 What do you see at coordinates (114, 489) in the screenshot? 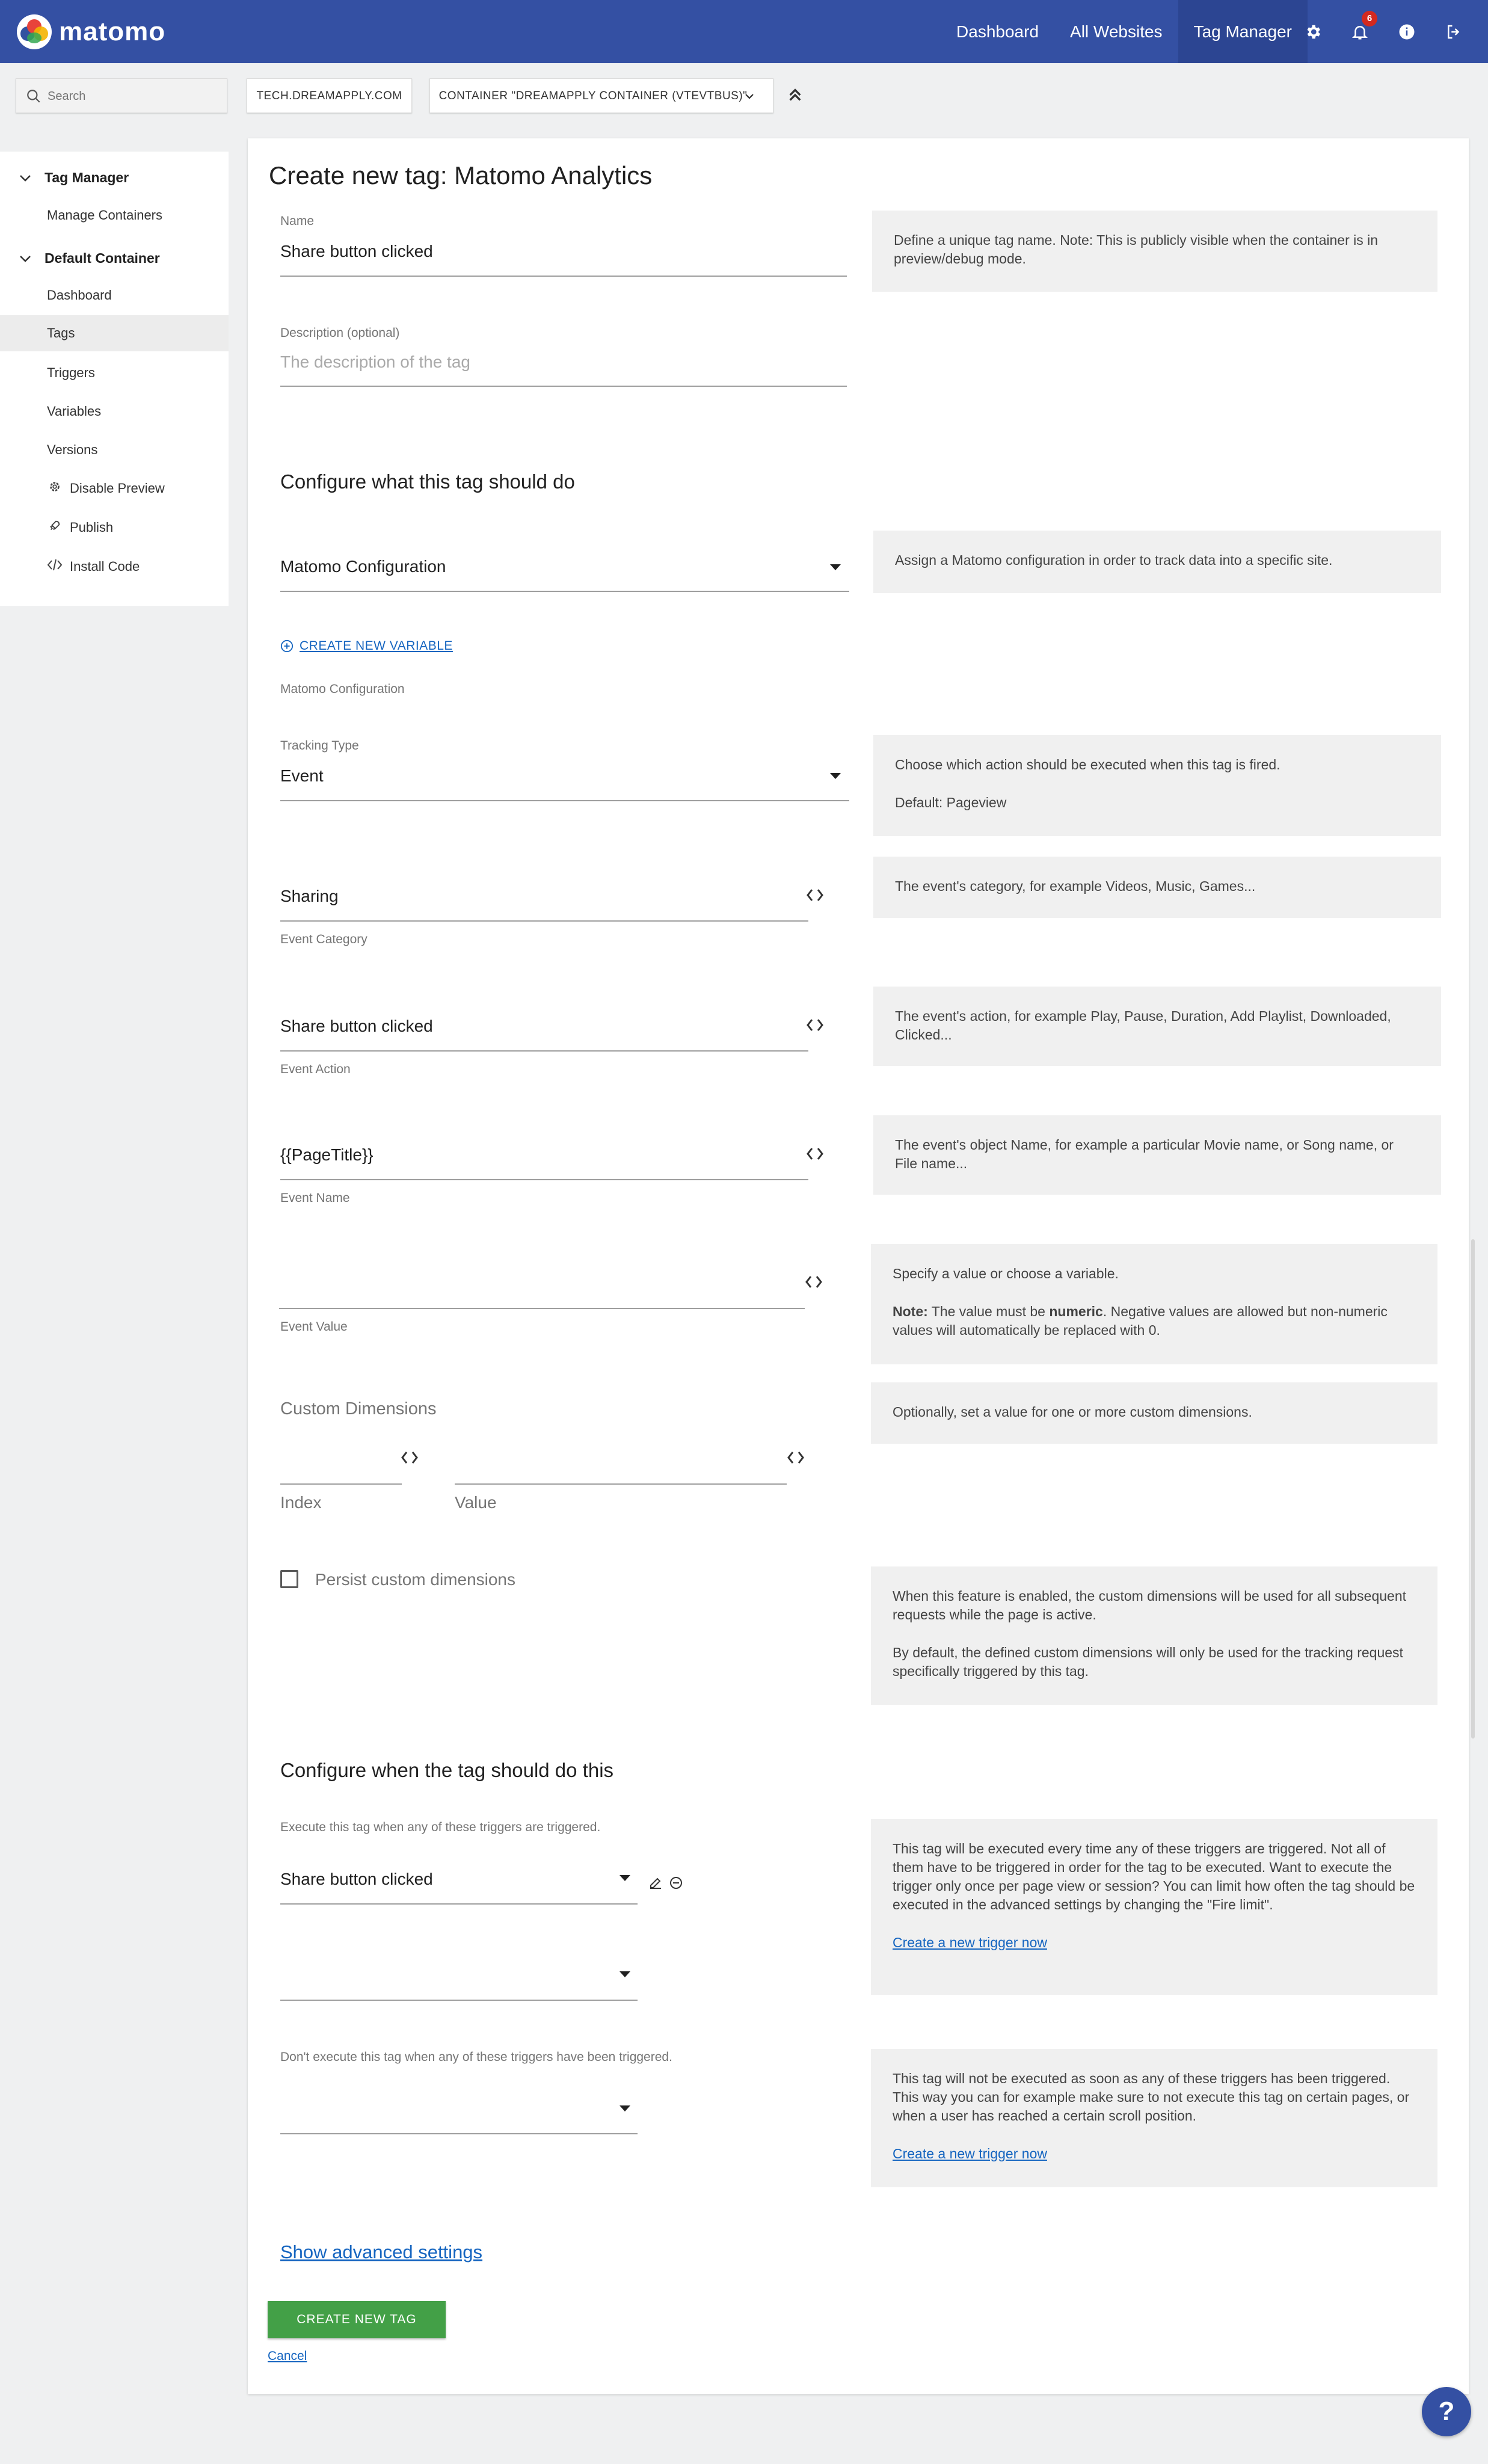
I see `sidebar-item-disable-preview: Disable Preview` at bounding box center [114, 489].